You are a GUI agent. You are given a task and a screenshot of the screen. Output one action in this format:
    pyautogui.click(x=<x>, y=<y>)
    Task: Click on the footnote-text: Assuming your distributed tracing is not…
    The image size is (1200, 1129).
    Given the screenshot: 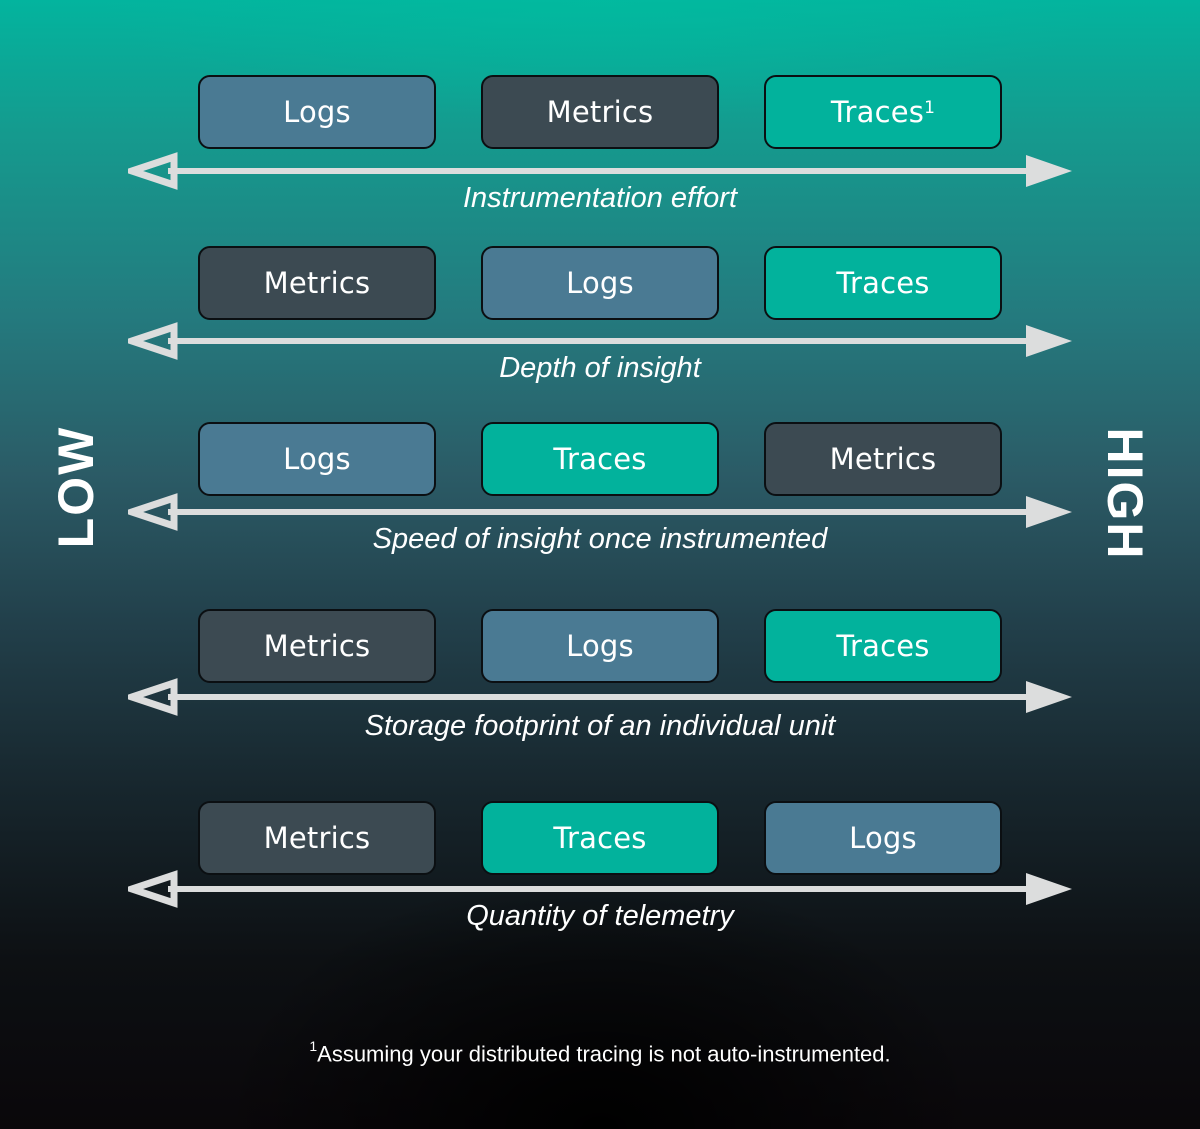 What is the action you would take?
    pyautogui.click(x=604, y=1054)
    